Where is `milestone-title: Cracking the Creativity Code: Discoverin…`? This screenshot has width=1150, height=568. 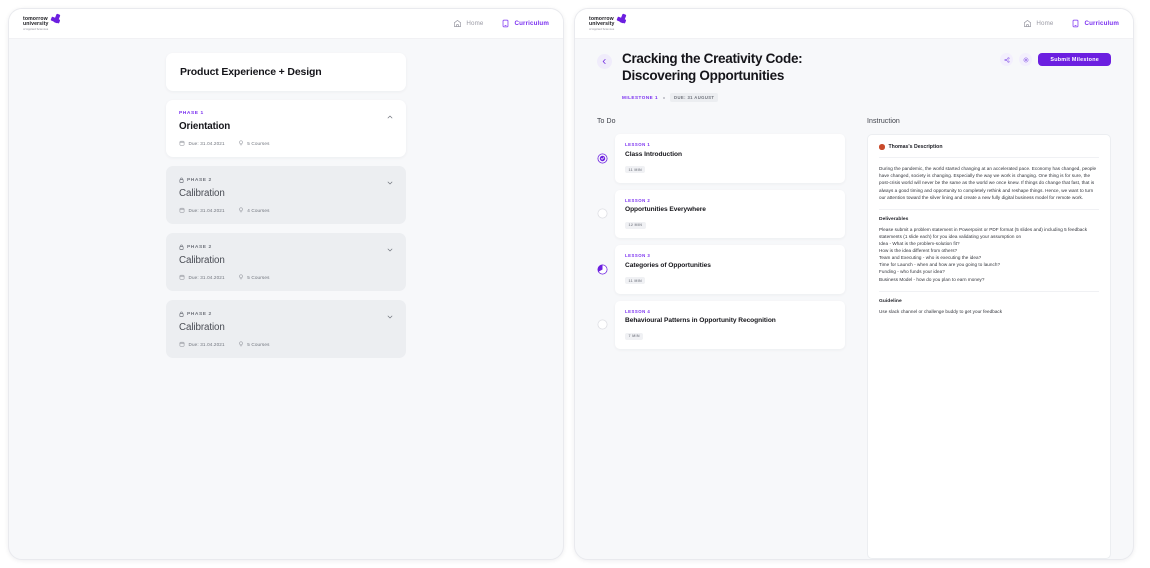 milestone-title: Cracking the Creativity Code: Discoverin… is located at coordinates (712, 67).